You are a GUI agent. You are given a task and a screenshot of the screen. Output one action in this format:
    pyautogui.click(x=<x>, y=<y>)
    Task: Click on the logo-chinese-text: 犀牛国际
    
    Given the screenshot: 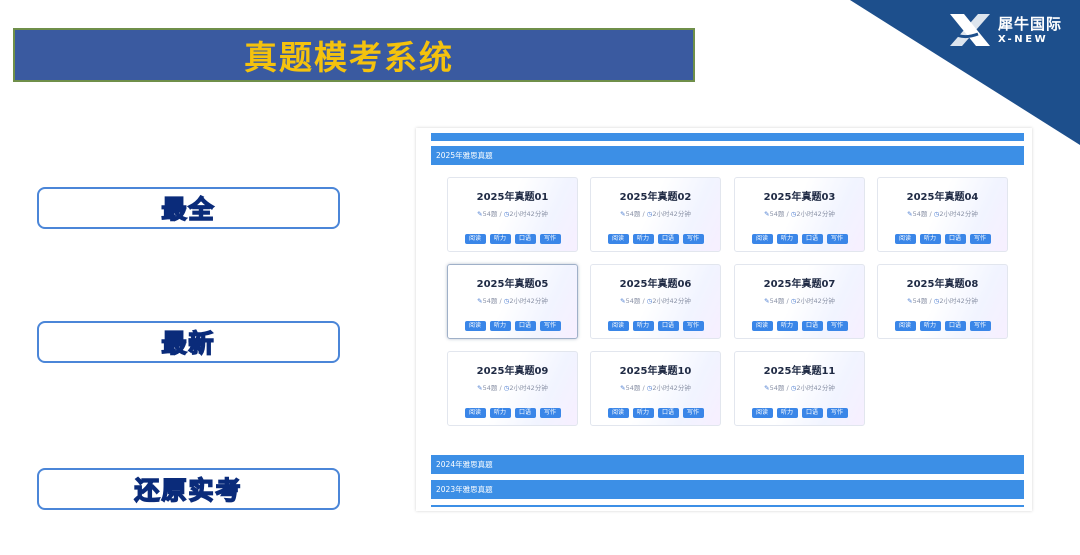 What is the action you would take?
    pyautogui.click(x=1030, y=24)
    